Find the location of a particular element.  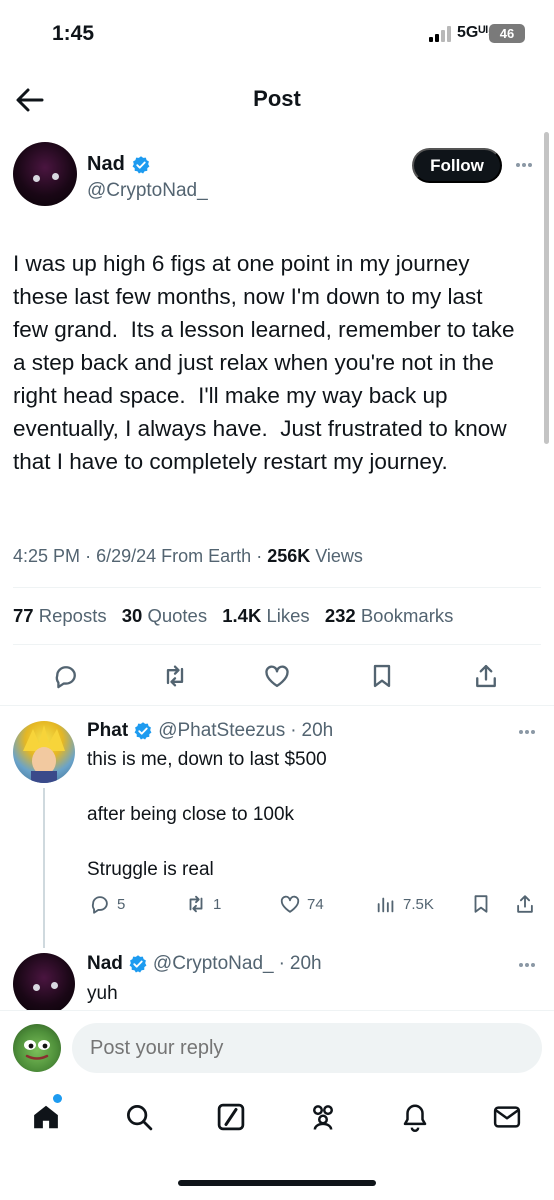

thread-connector is located at coordinates (44, 868).